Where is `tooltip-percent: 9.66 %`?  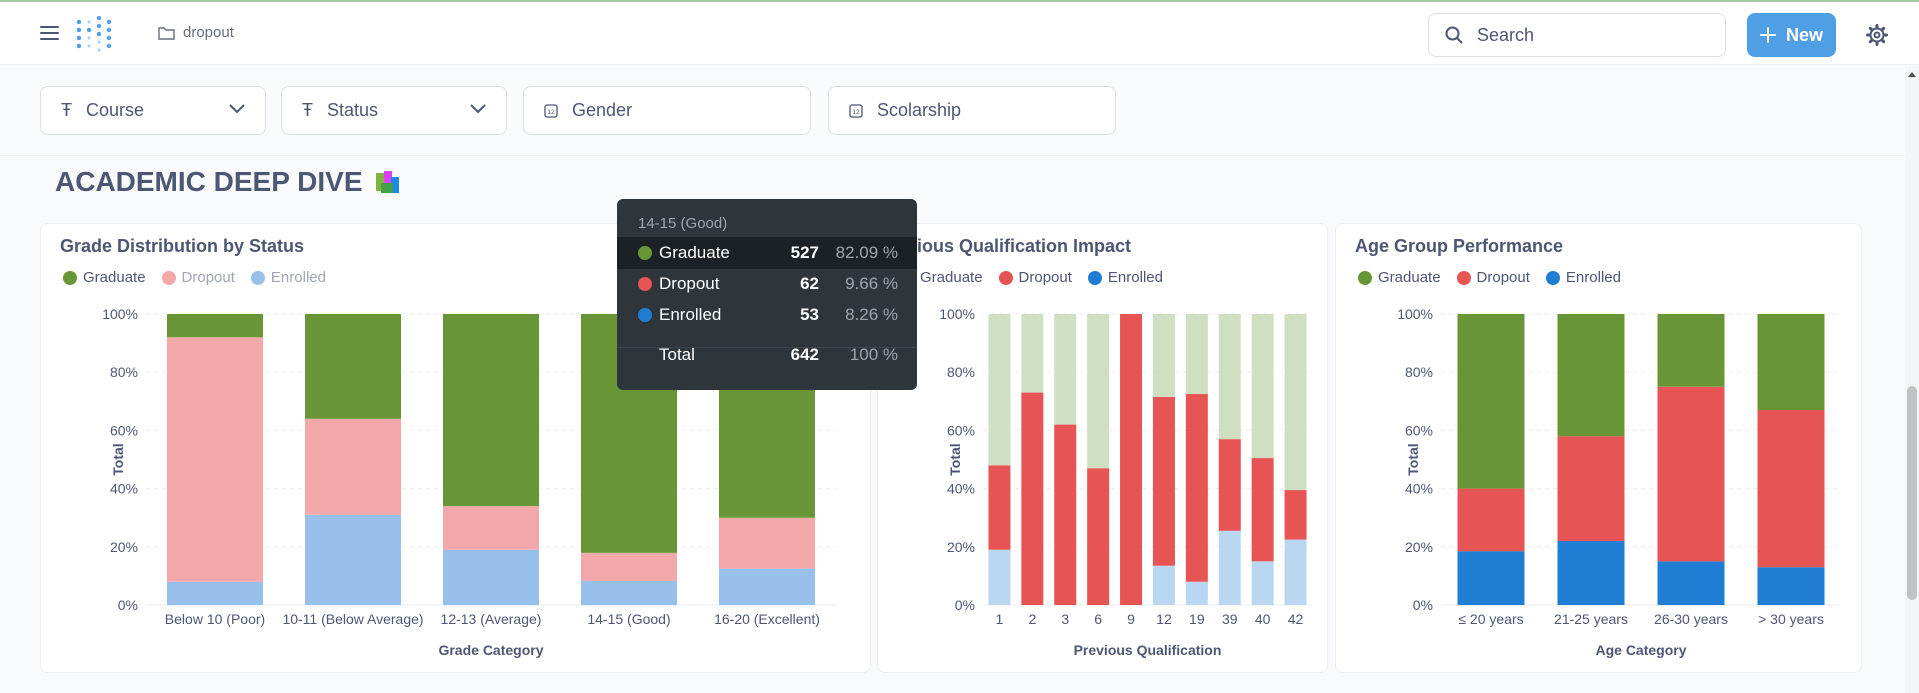 tooltip-percent: 9.66 % is located at coordinates (871, 283).